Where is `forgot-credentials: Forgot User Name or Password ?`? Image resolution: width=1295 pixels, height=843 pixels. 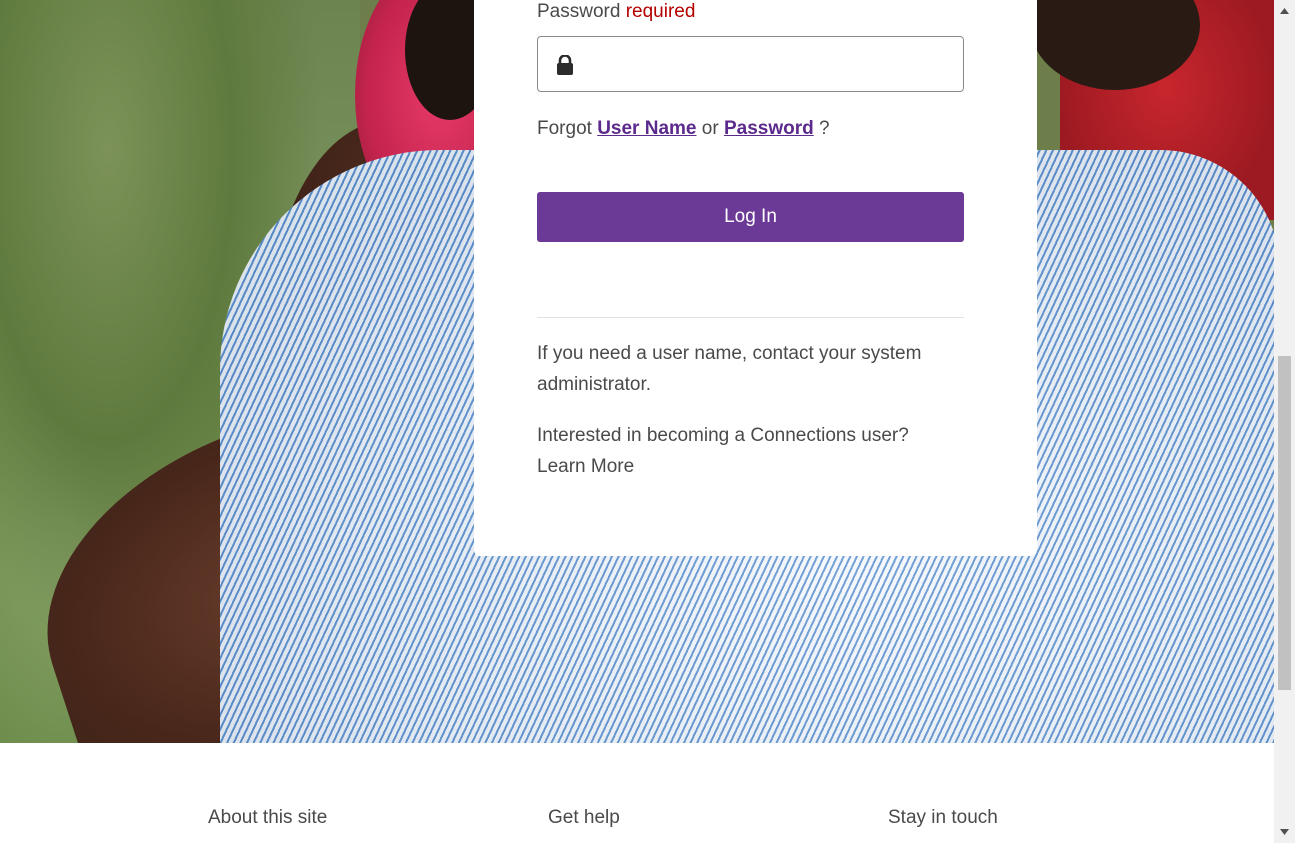
forgot-credentials: Forgot User Name or Password ? is located at coordinates (683, 129).